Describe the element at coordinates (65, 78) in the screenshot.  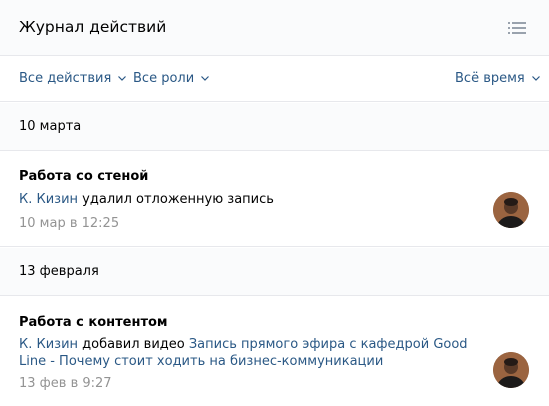
I see `filter-actions-label: Все действия` at that location.